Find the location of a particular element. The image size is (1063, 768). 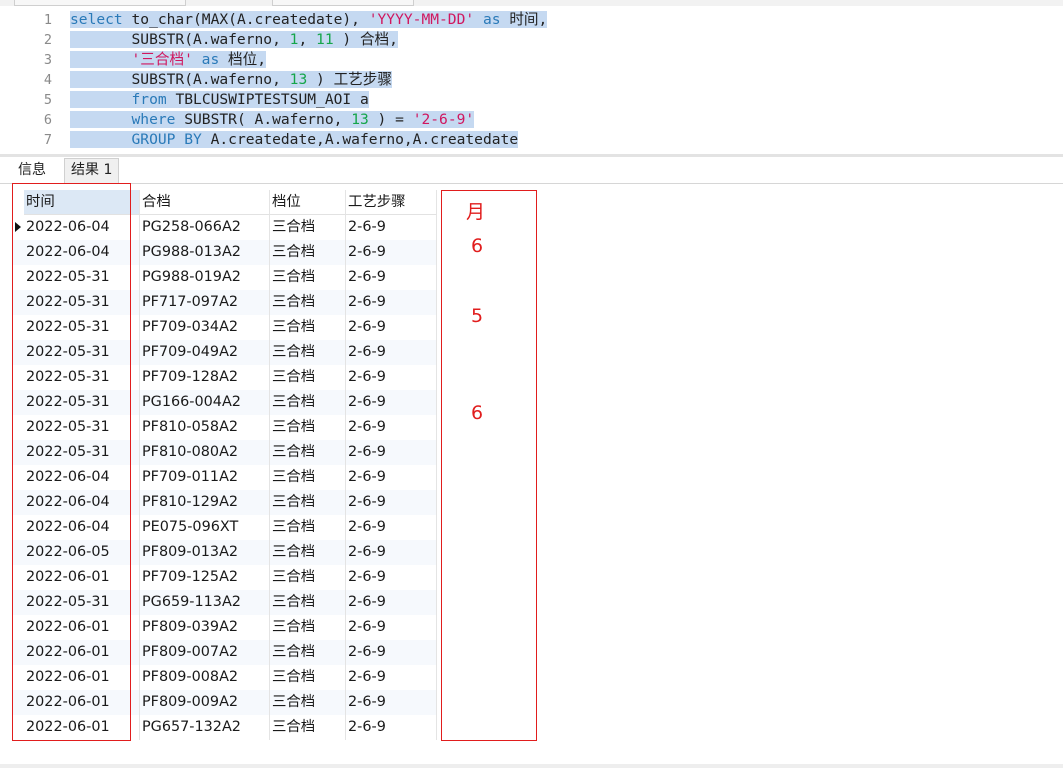

cell-merge: PG166-004A2 is located at coordinates (205, 402).